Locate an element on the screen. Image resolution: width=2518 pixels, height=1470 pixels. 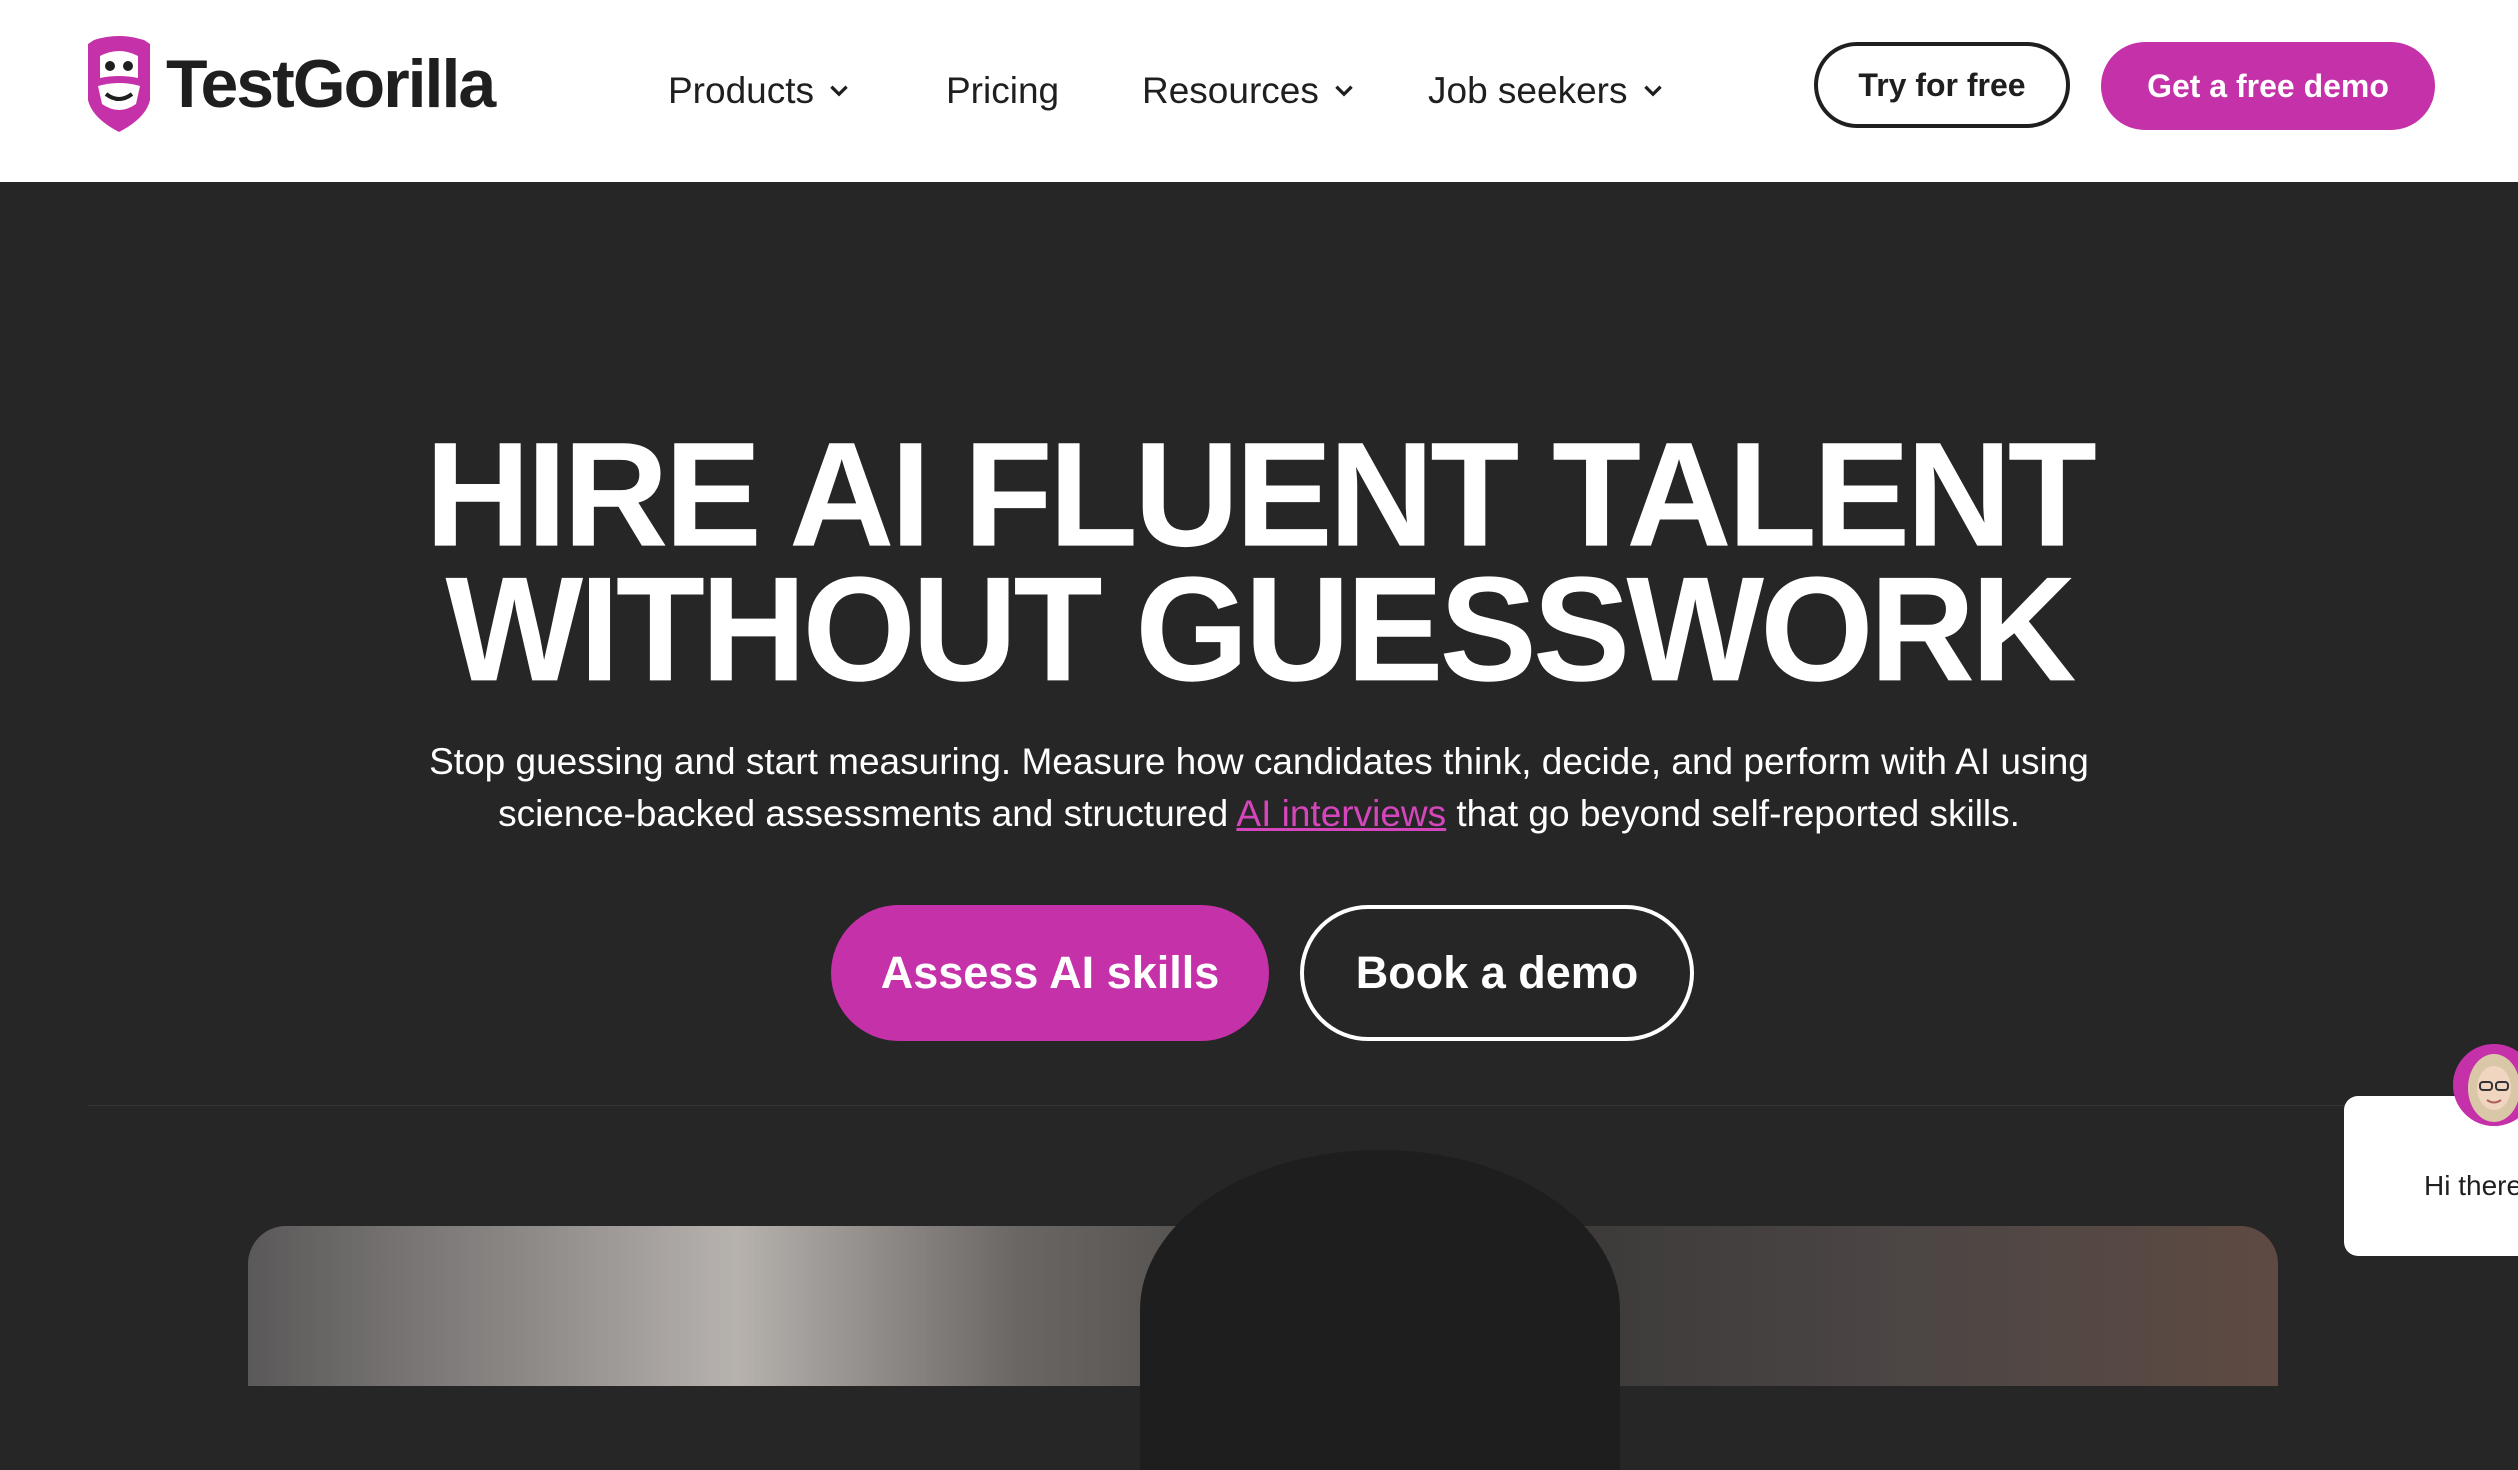
nav-item-label: Job seekers is located at coordinates (1528, 90).